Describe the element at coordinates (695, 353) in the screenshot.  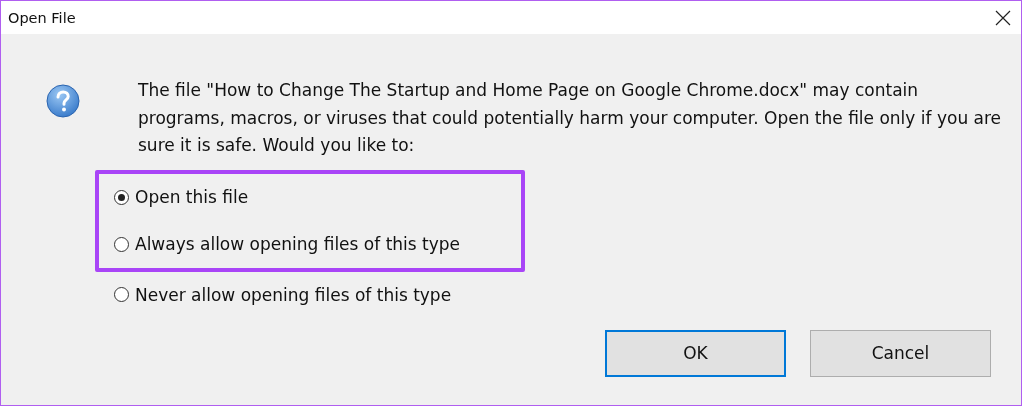
I see `ok-button: OK` at that location.